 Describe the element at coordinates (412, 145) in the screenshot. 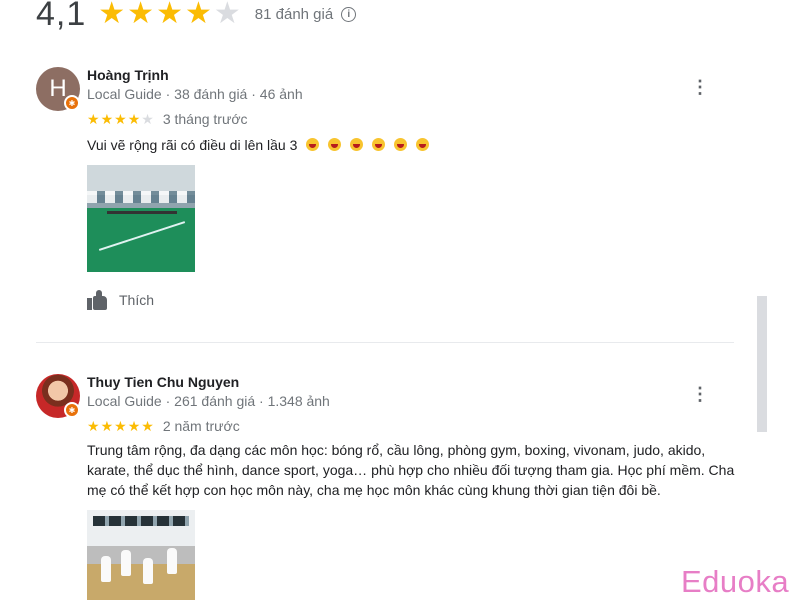

I see `review-text: Vui vẽ rộng rãi có điều di lên lầu 3` at that location.